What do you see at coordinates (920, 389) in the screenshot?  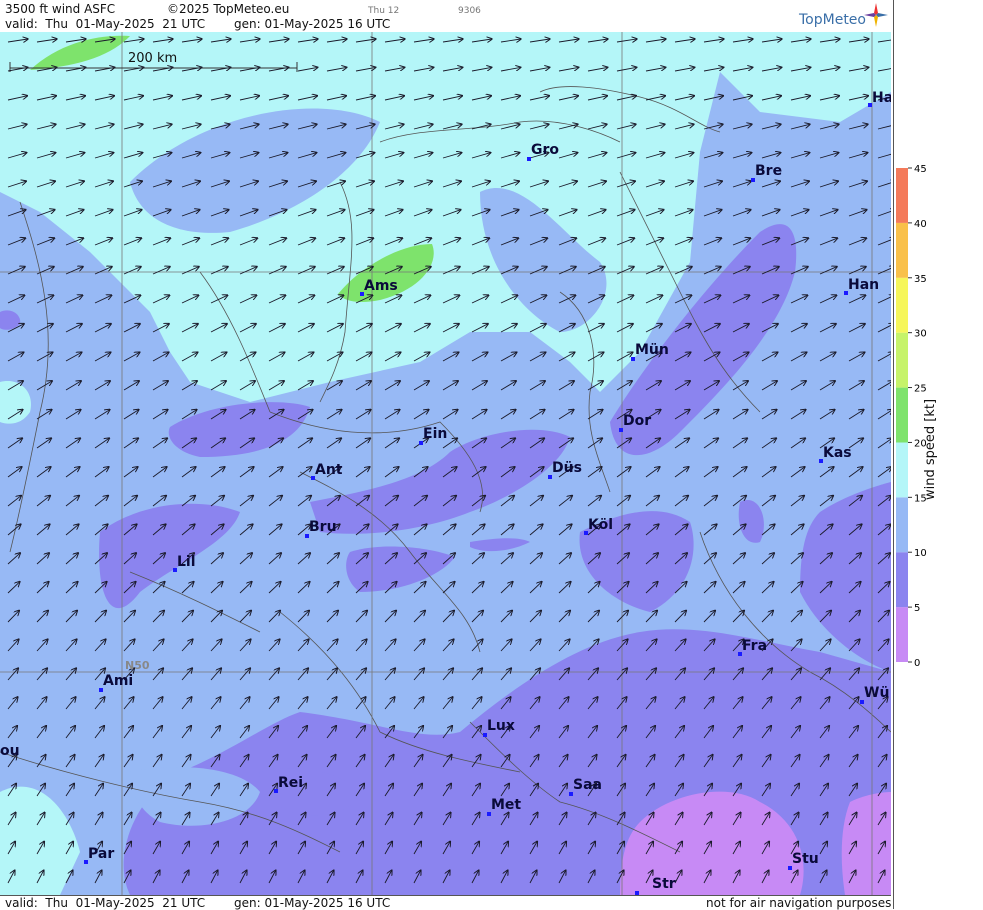 I see `legend-tick-label: 25` at bounding box center [920, 389].